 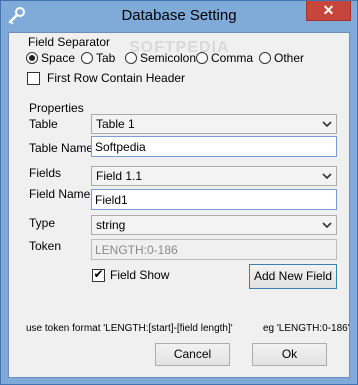 I want to click on cancel-button: Cancel, so click(x=192, y=354).